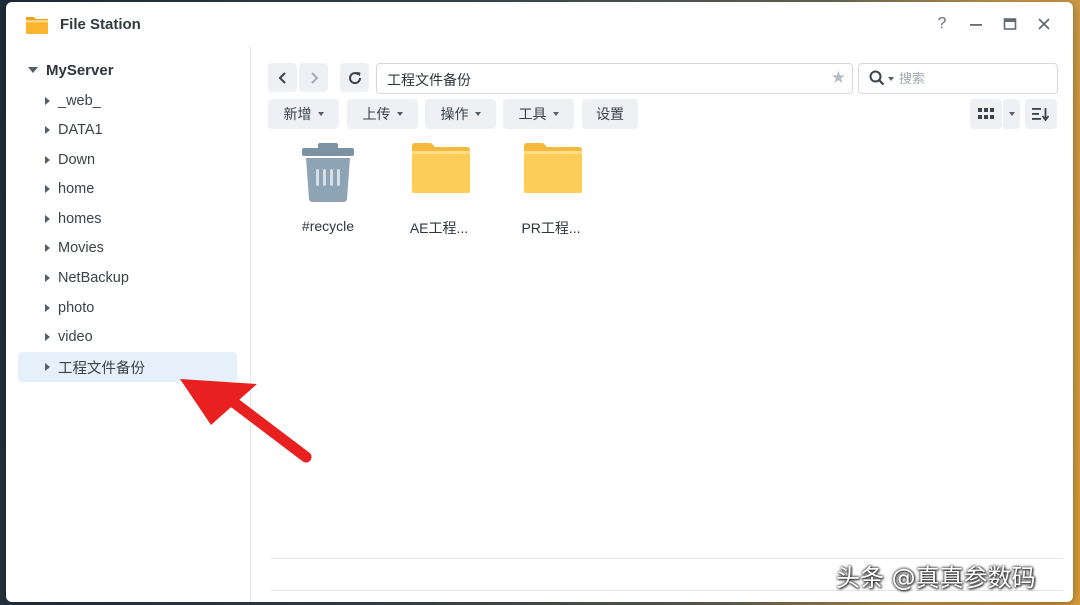 The width and height of the screenshot is (1080, 605). Describe the element at coordinates (376, 114) in the screenshot. I see `upload-button-label: 上传` at that location.